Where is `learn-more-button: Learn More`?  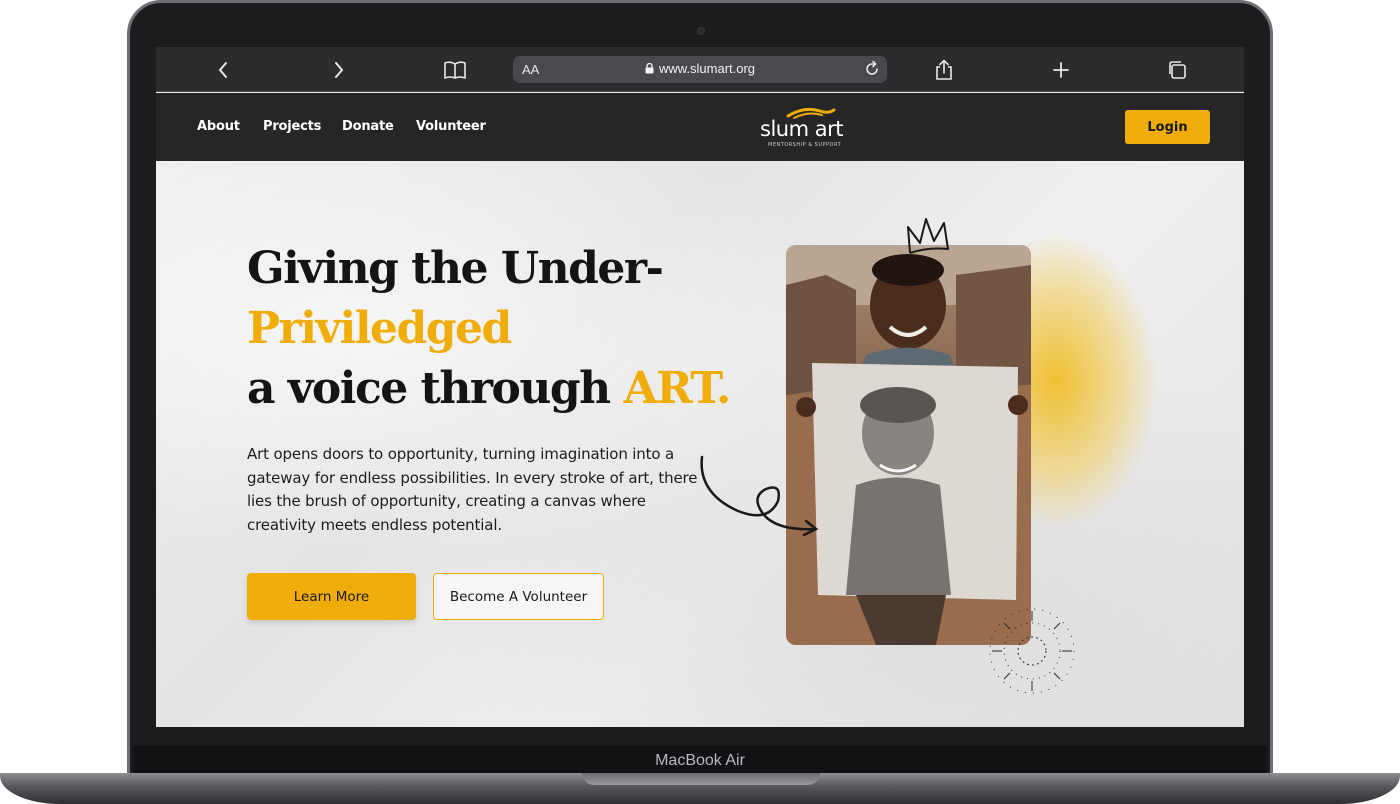 learn-more-button: Learn More is located at coordinates (331, 596).